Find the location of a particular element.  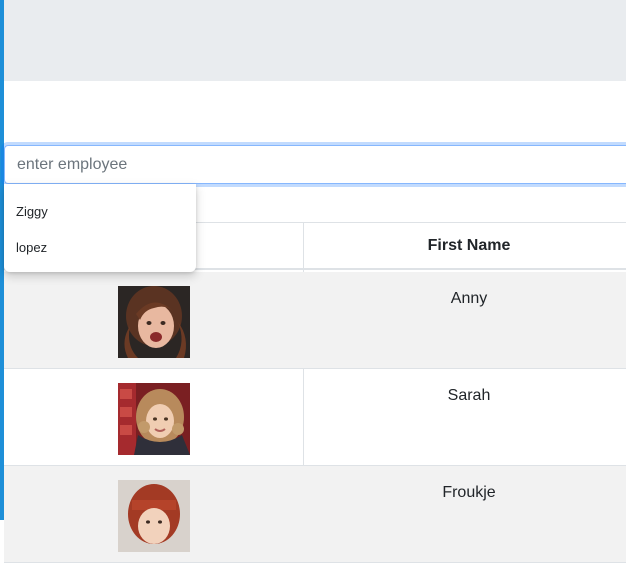

first-name-cell: Froukje is located at coordinates (469, 492).